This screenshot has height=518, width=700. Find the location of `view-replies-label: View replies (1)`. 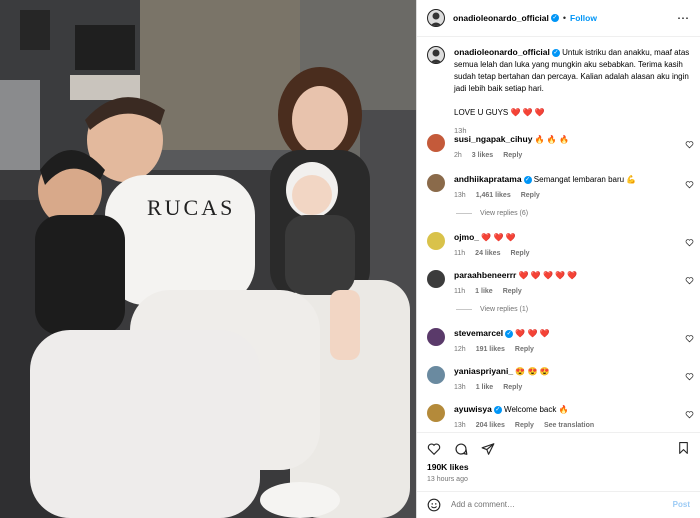

view-replies-label: View replies (1) is located at coordinates (504, 309).